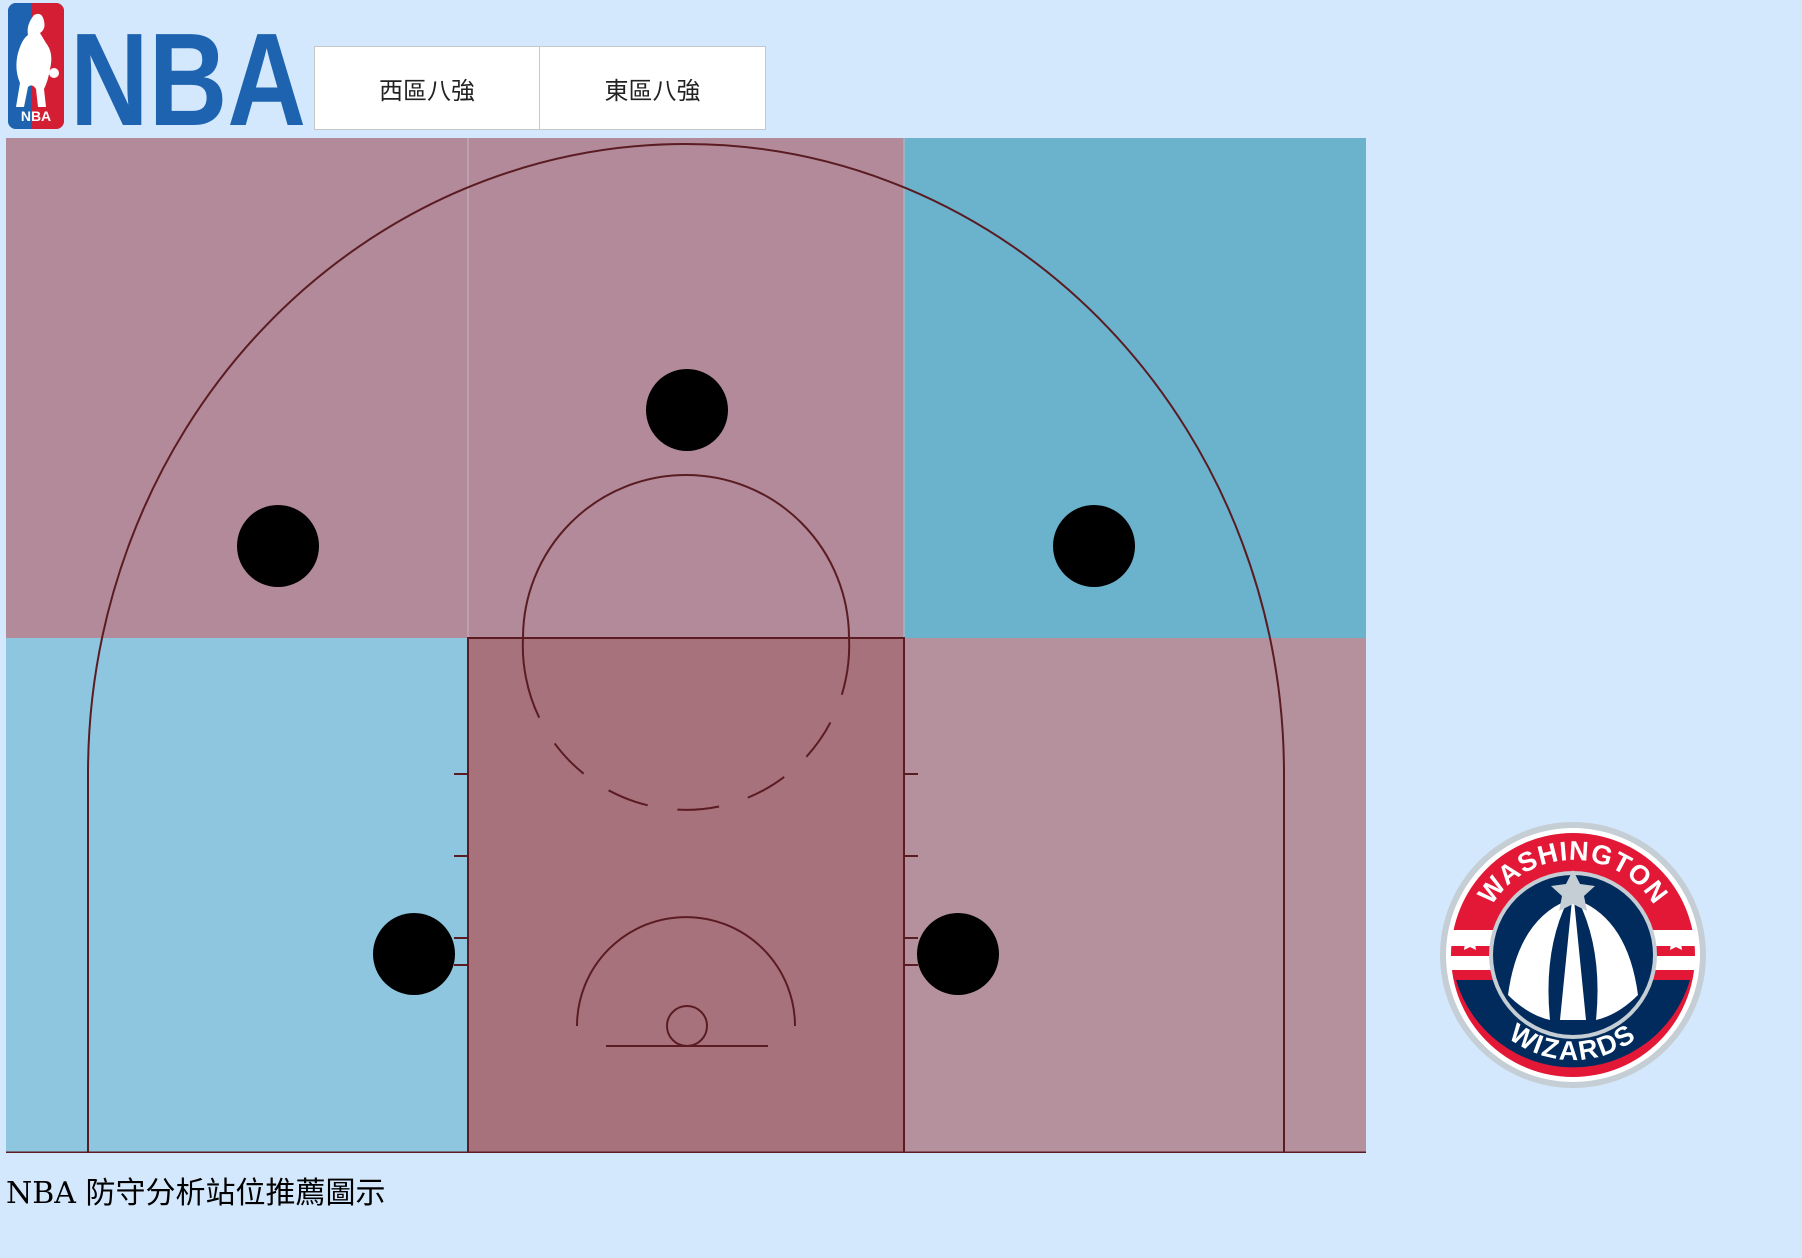 The image size is (1802, 1258). Describe the element at coordinates (958, 954) in the screenshot. I see `player-marker-right-block` at that location.